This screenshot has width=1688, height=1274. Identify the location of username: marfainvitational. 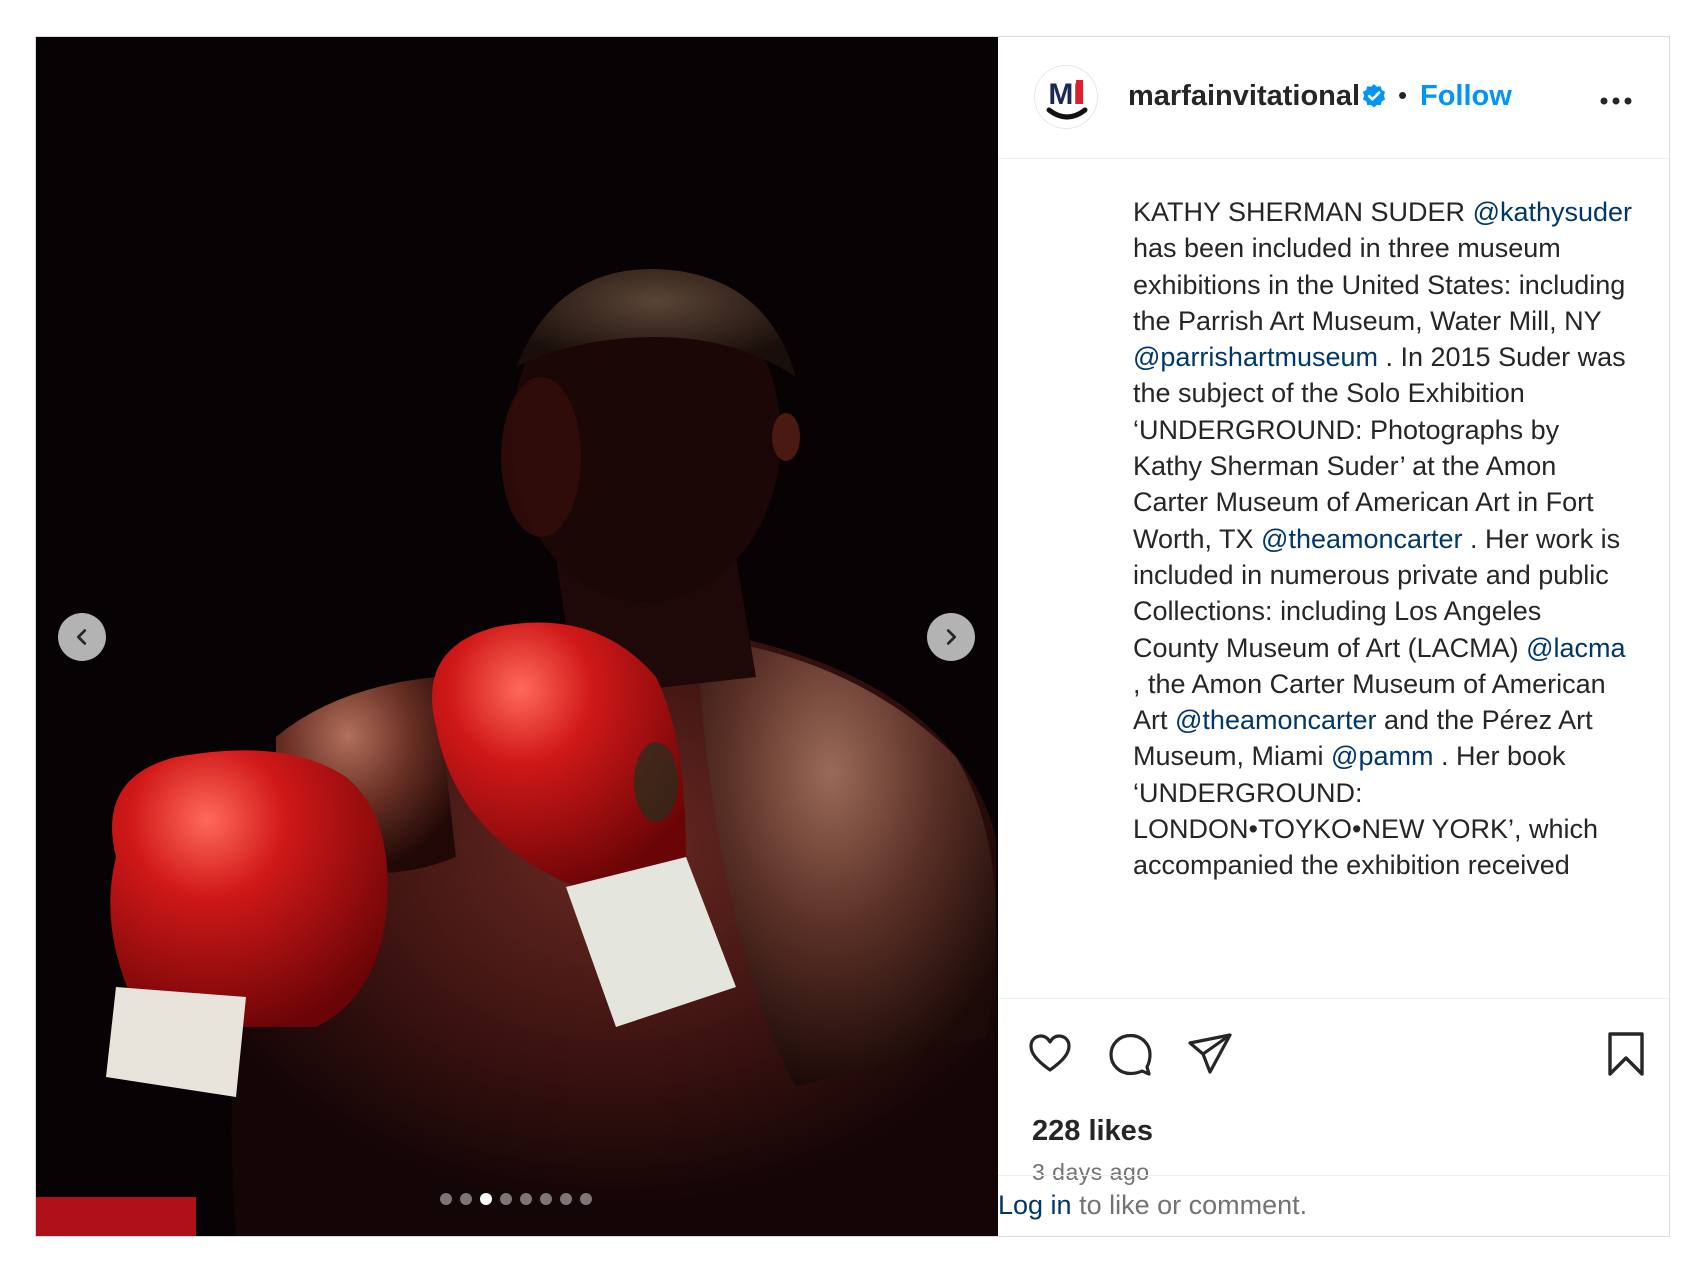
(1244, 96).